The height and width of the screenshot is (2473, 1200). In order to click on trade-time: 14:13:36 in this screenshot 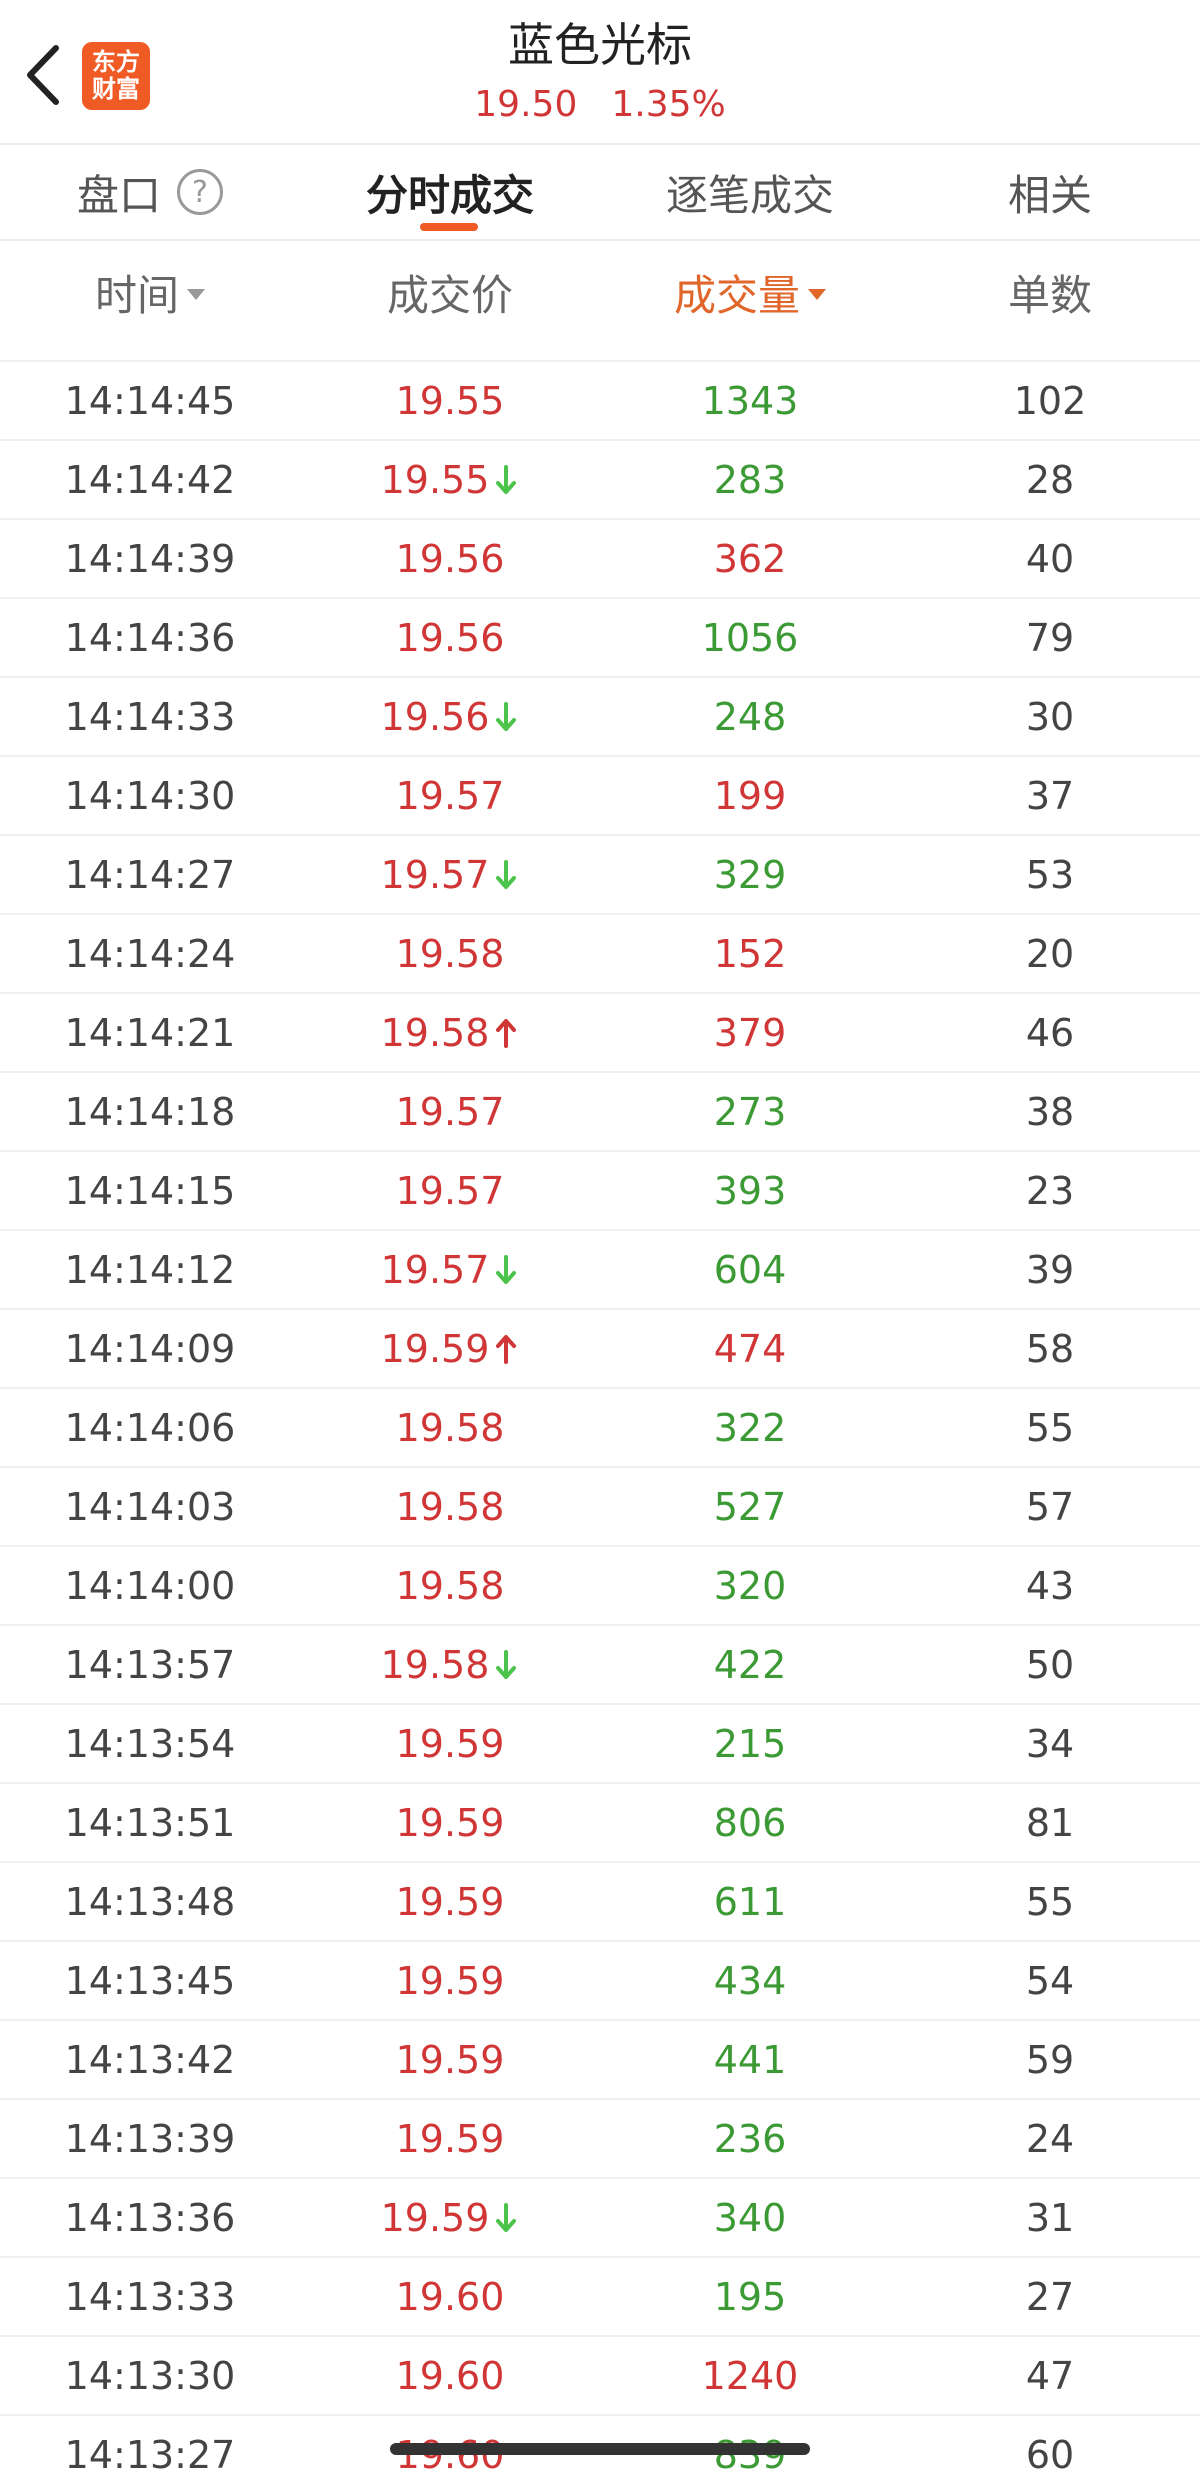, I will do `click(150, 2217)`.